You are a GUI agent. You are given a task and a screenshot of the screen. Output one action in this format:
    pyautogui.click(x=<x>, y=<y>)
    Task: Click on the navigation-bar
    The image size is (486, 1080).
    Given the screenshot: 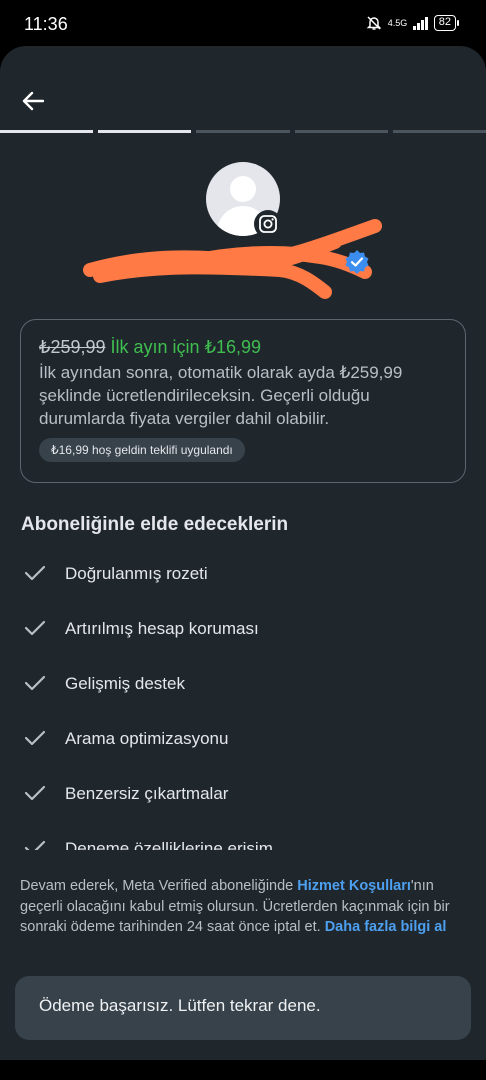 What is the action you would take?
    pyautogui.click(x=243, y=1070)
    